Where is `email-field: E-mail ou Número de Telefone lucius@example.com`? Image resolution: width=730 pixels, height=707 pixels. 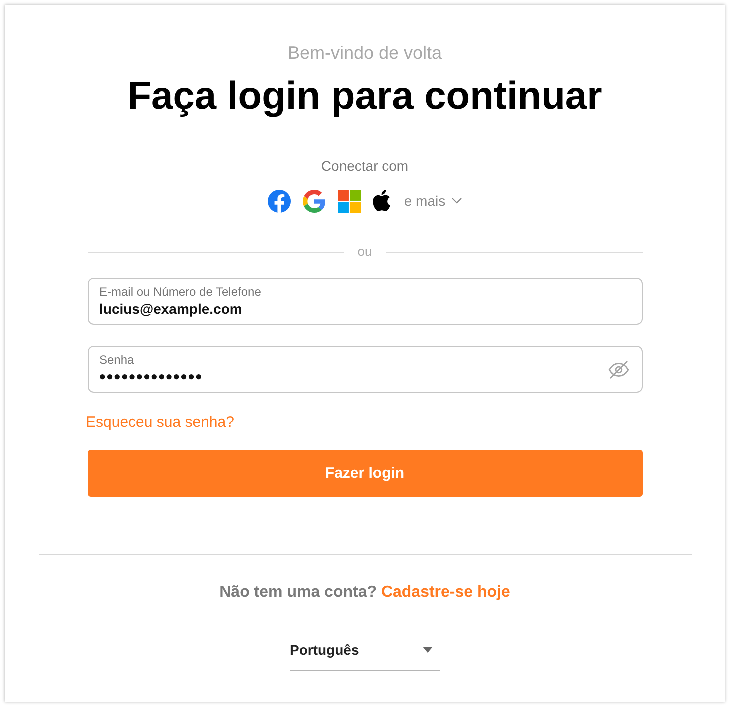
email-field: E-mail ou Número de Telefone lucius@example.com is located at coordinates (365, 301).